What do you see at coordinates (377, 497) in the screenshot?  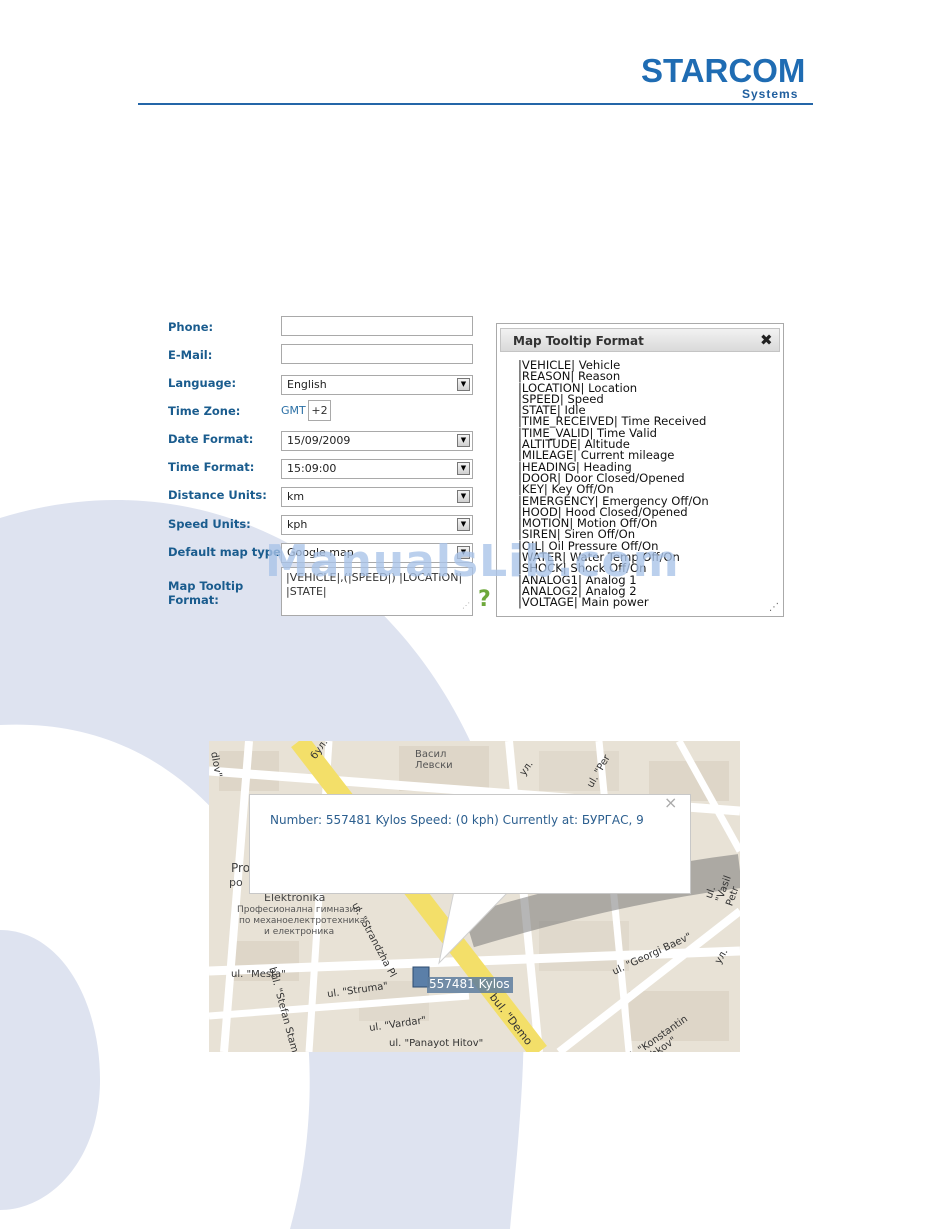 I see `distance-units-select: km ▼` at bounding box center [377, 497].